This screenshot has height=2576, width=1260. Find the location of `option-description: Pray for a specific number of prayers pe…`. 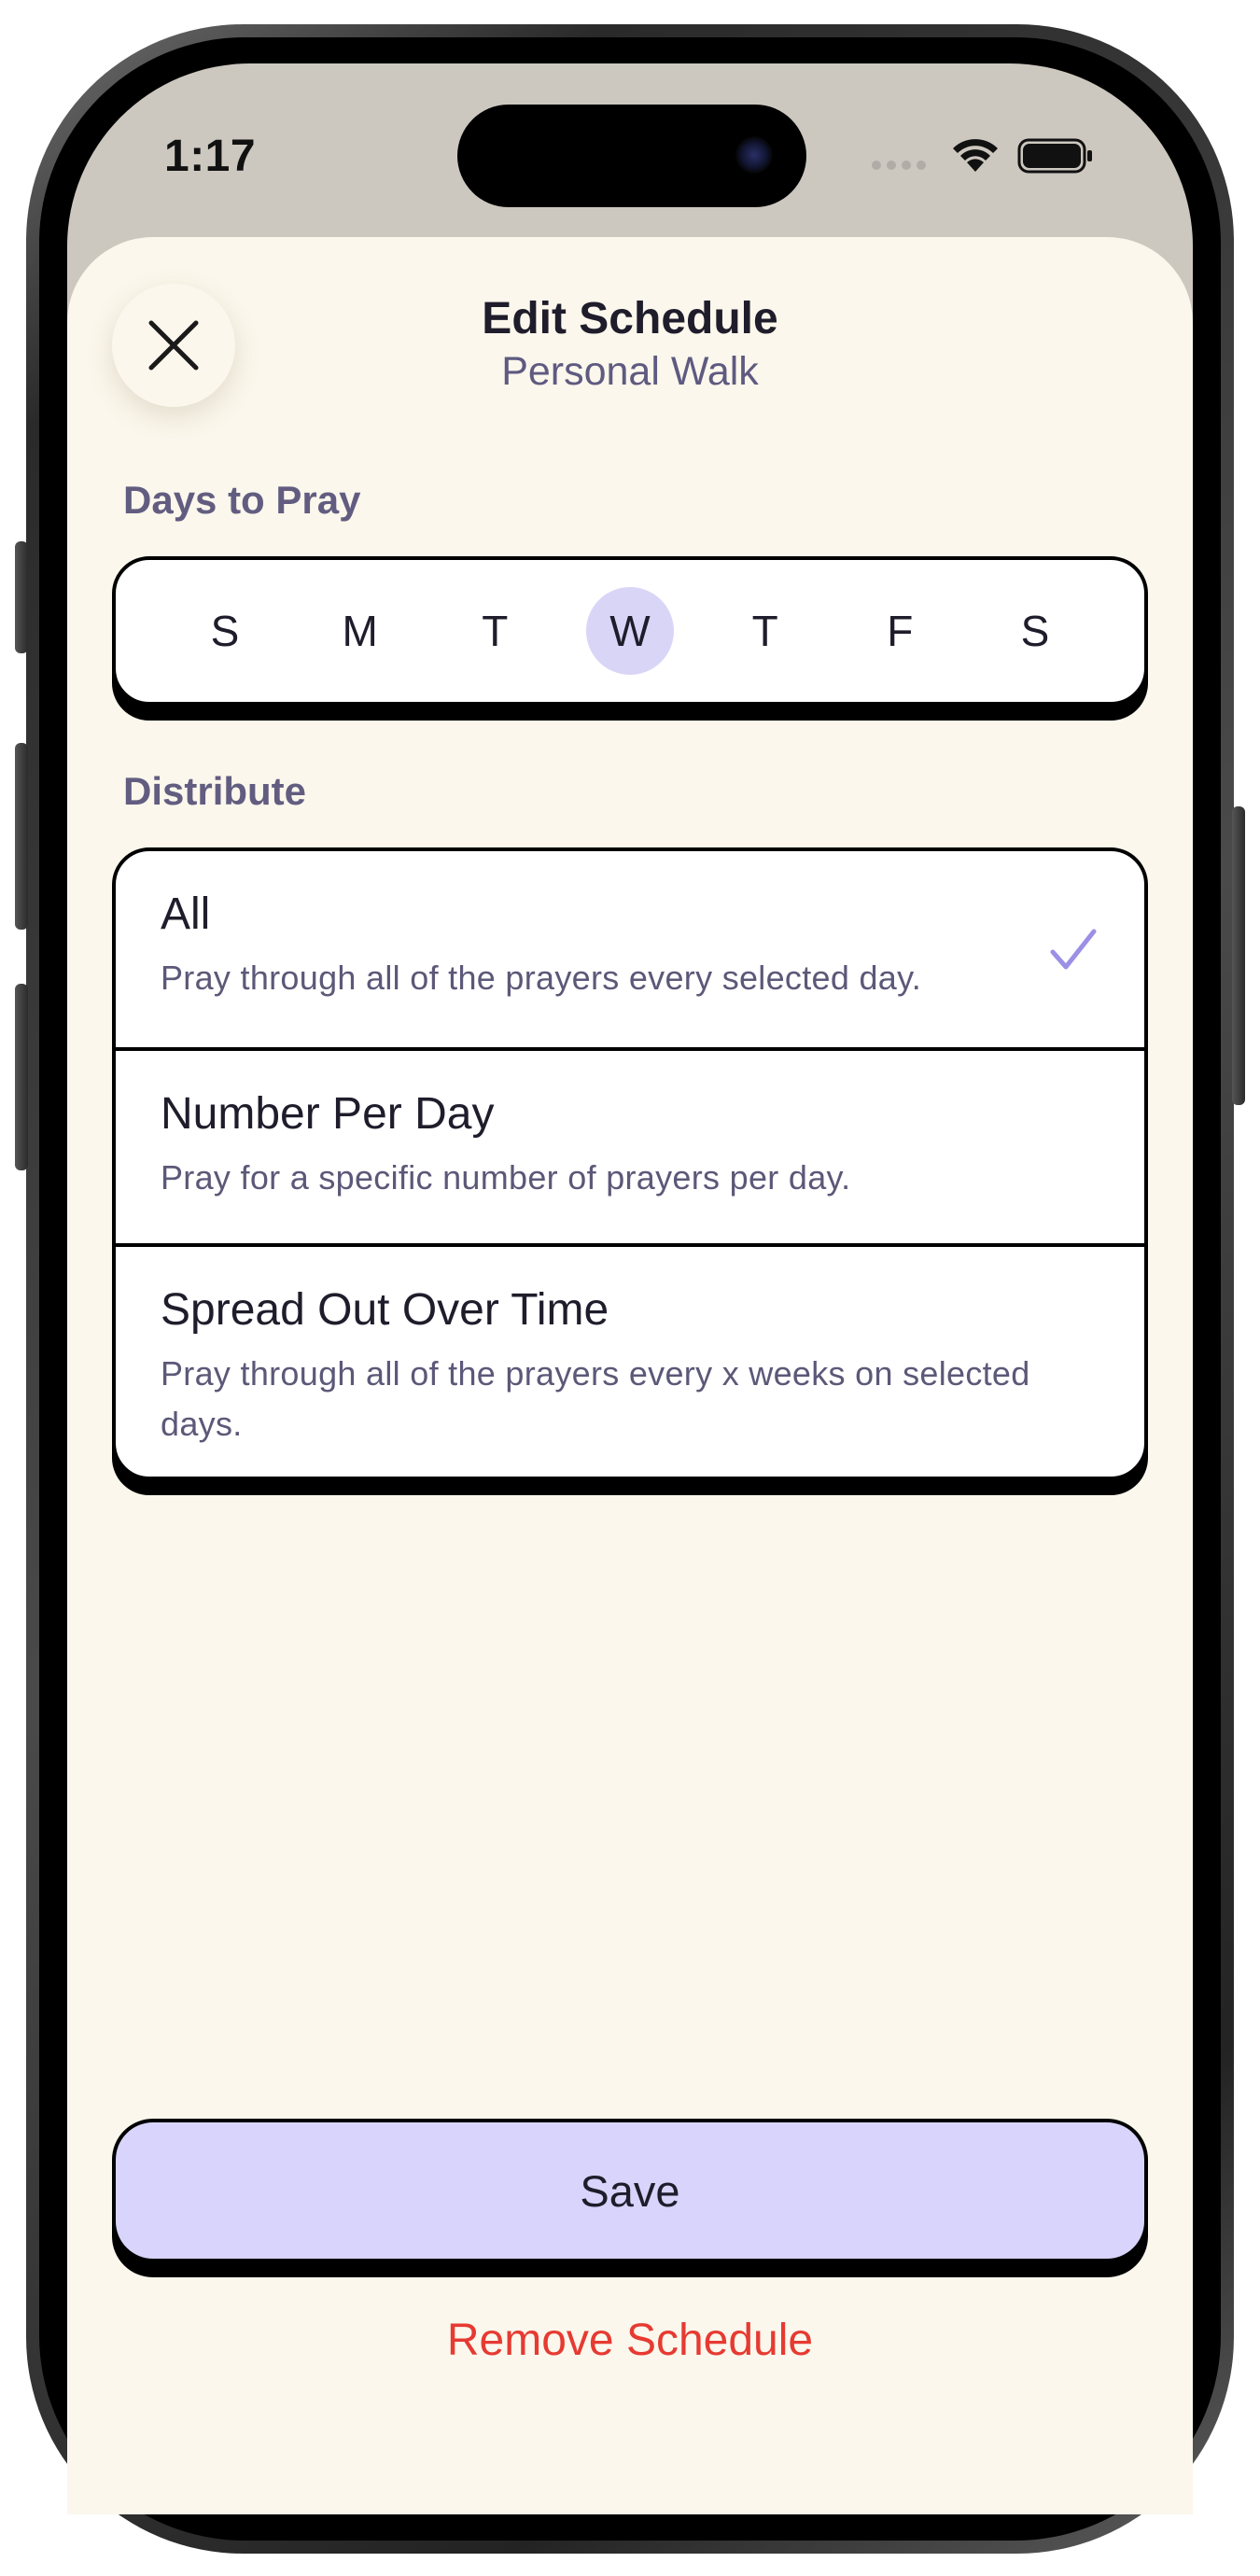

option-description: Pray for a specific number of prayers pe… is located at coordinates (506, 1177).